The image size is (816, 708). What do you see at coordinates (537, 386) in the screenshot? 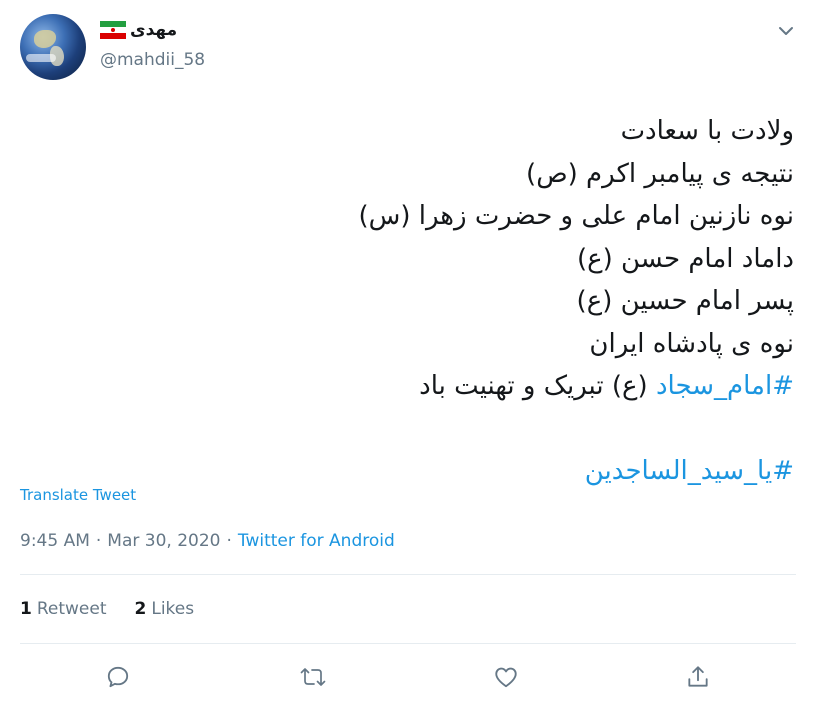
I see `tweet-line-rest: (ع) تبریک و تهنیت باد` at bounding box center [537, 386].